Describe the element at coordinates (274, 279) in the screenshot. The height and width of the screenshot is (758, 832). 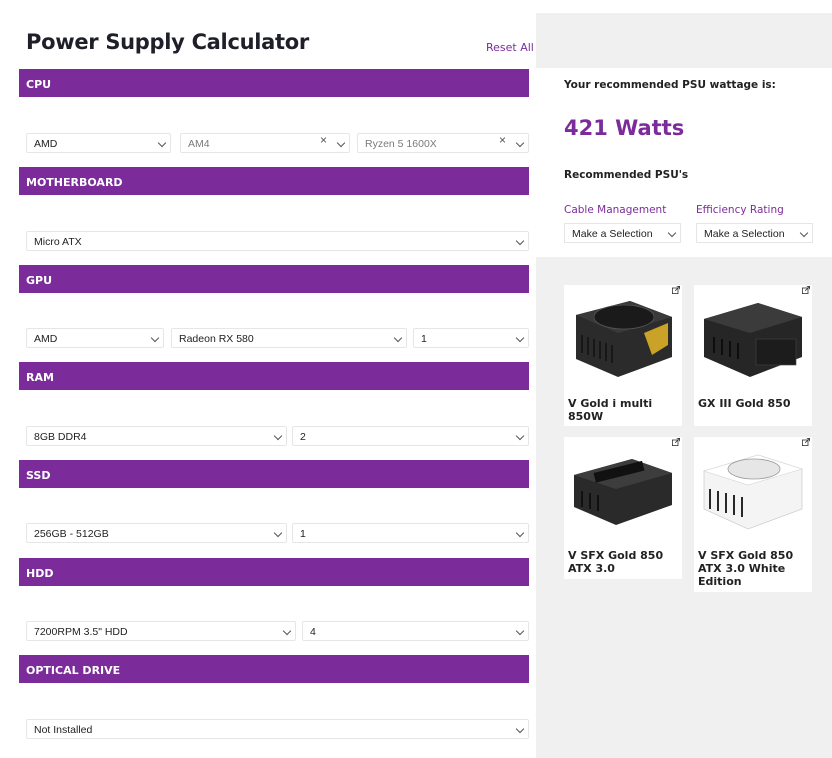
I see `section-header-gpu: GPU` at that location.